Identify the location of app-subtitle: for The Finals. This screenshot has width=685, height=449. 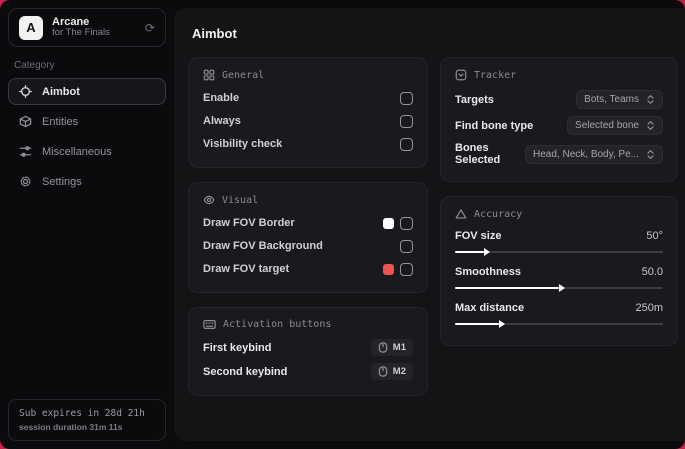
(81, 33).